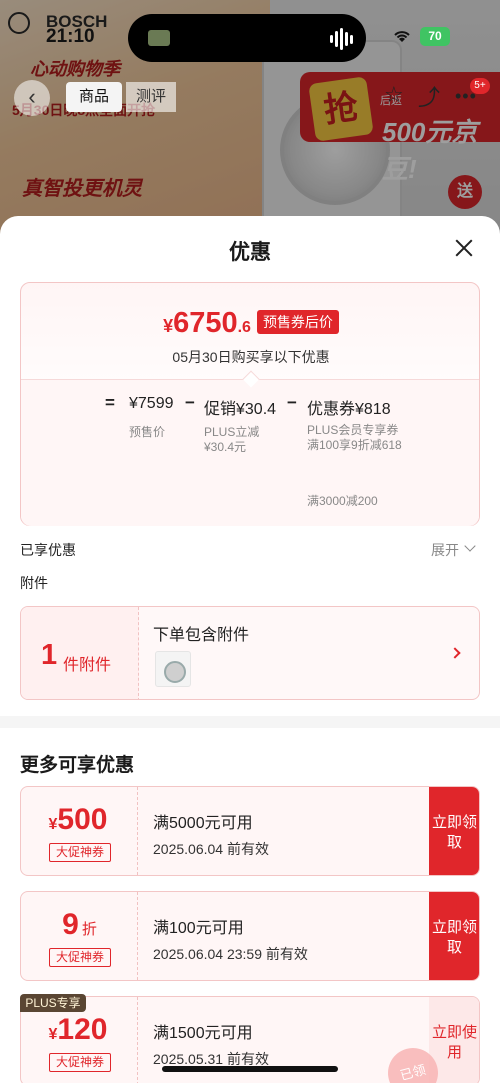 This screenshot has width=500, height=1083. What do you see at coordinates (251, 357) in the screenshot?
I see `purchase-date-note: 05月30日购买享以下优惠` at bounding box center [251, 357].